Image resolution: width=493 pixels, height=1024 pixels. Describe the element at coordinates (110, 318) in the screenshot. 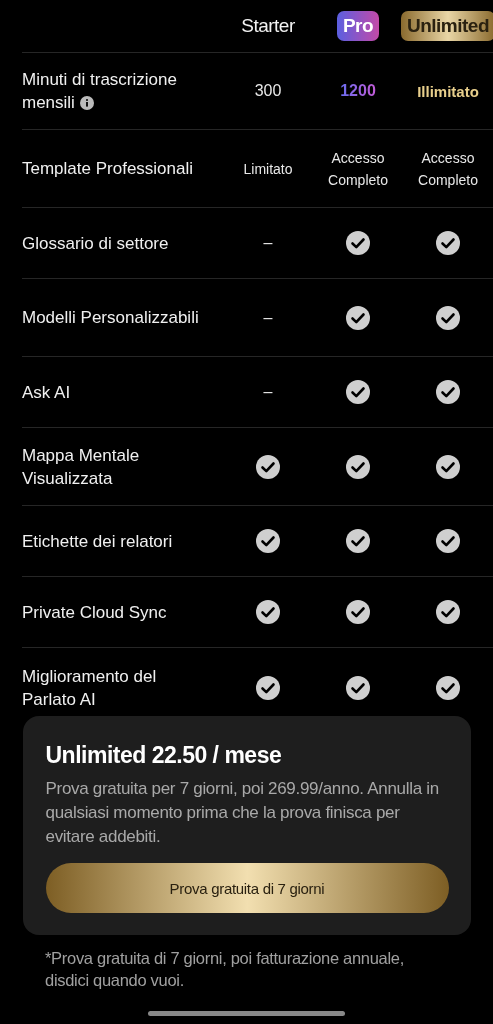

I see `feature-label: Modelli Personalizzabili` at that location.